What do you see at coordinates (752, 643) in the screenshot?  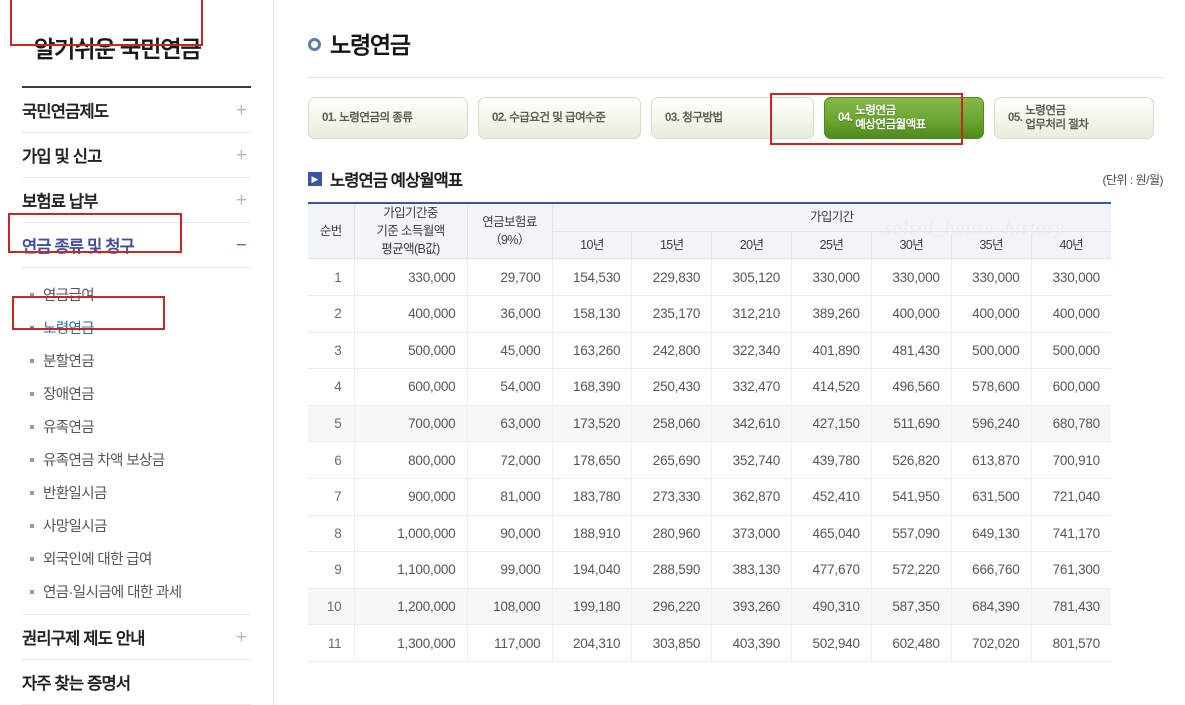 I see `cell-year-20년: 403,390` at bounding box center [752, 643].